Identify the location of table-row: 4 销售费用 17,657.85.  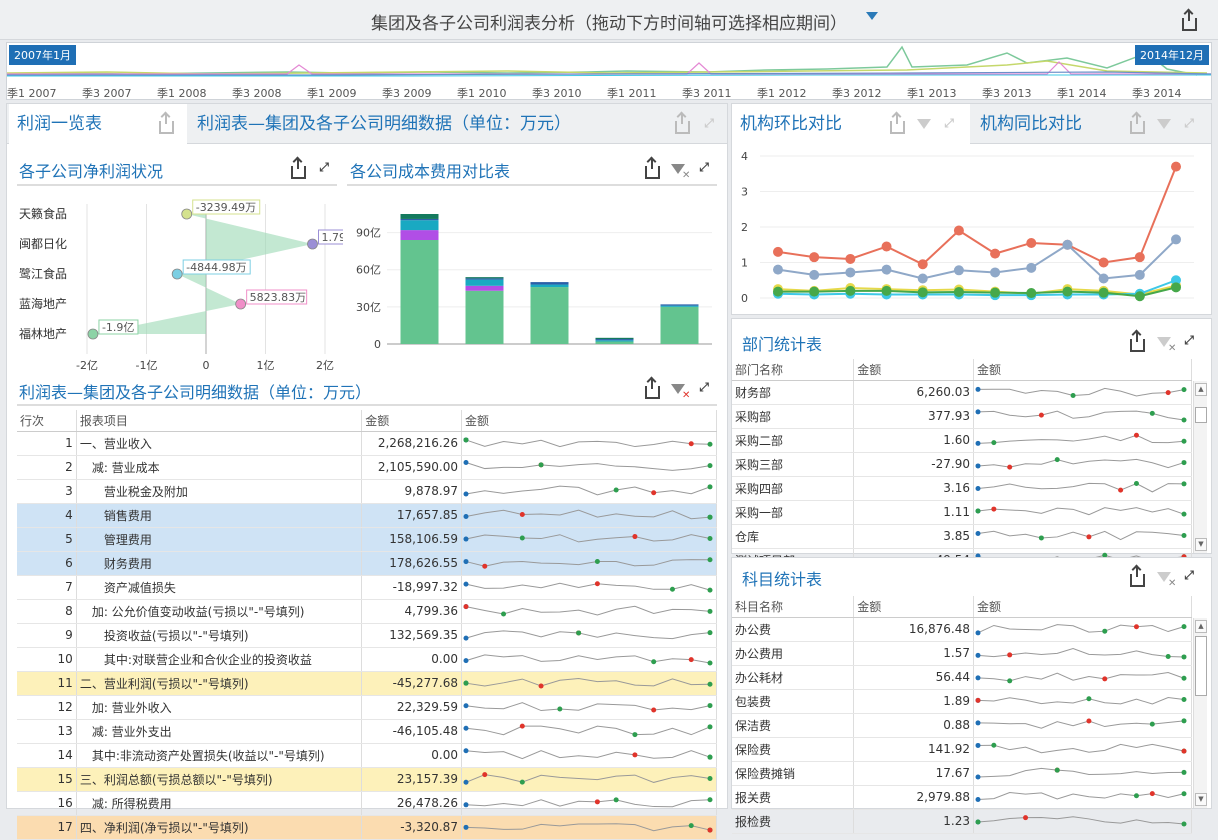
(367, 515).